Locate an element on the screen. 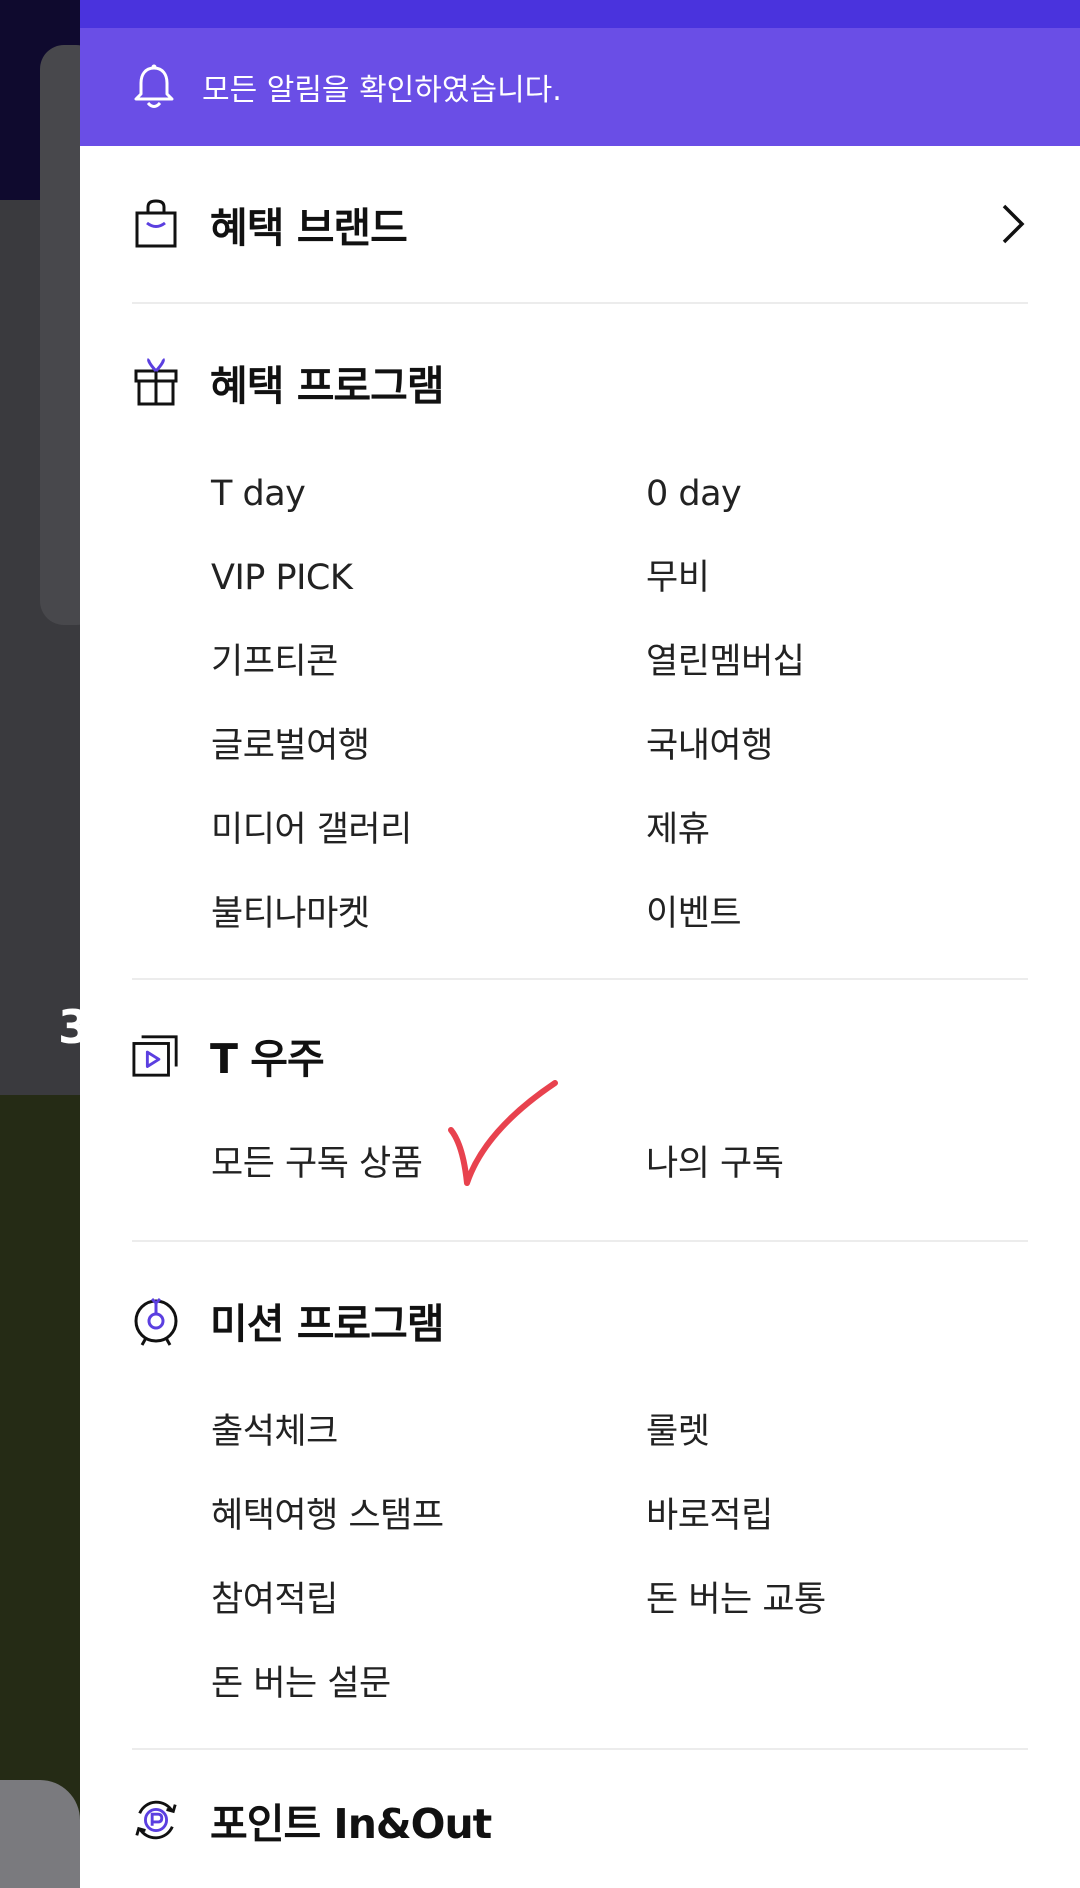 The height and width of the screenshot is (1888, 1080). point-cycle-icon is located at coordinates (156, 1820).